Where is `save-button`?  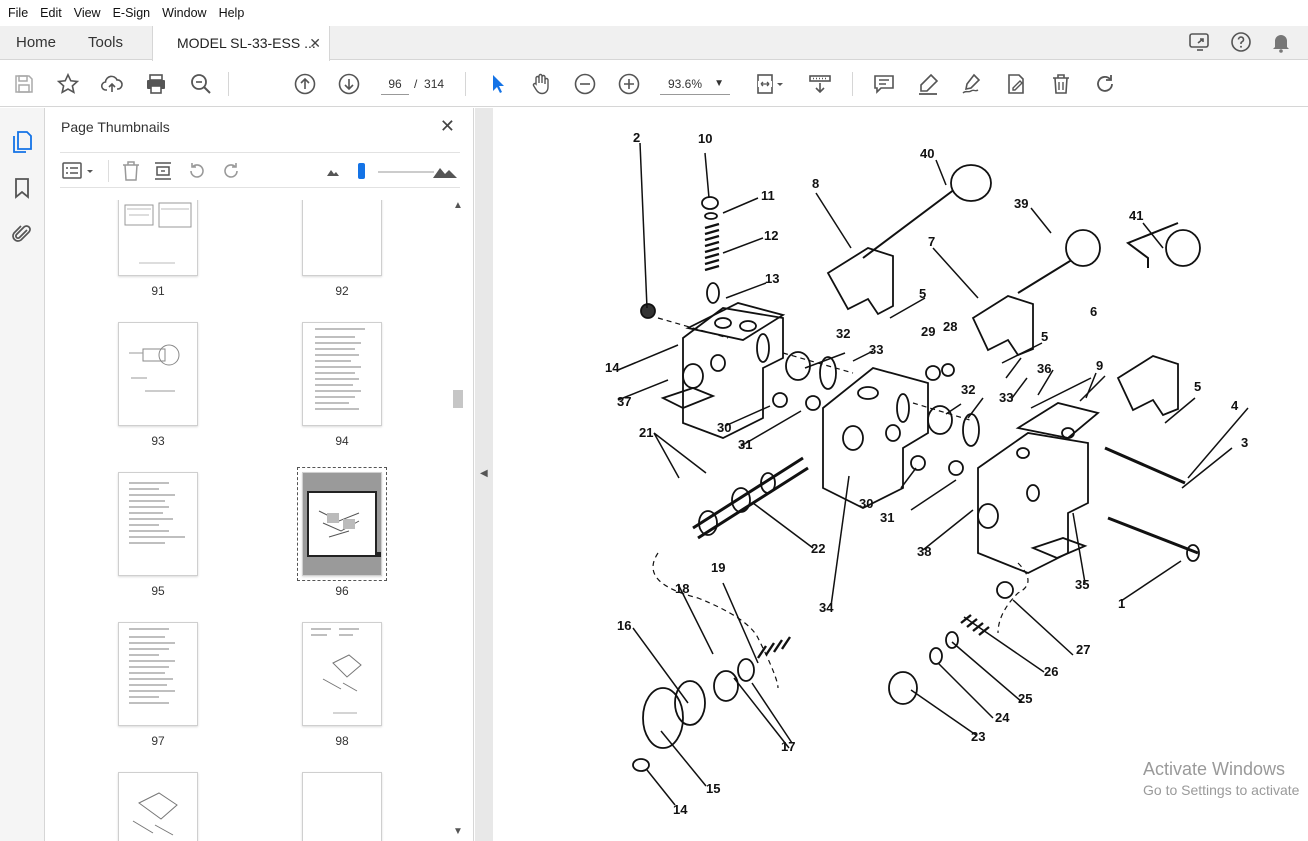 save-button is located at coordinates (24, 84).